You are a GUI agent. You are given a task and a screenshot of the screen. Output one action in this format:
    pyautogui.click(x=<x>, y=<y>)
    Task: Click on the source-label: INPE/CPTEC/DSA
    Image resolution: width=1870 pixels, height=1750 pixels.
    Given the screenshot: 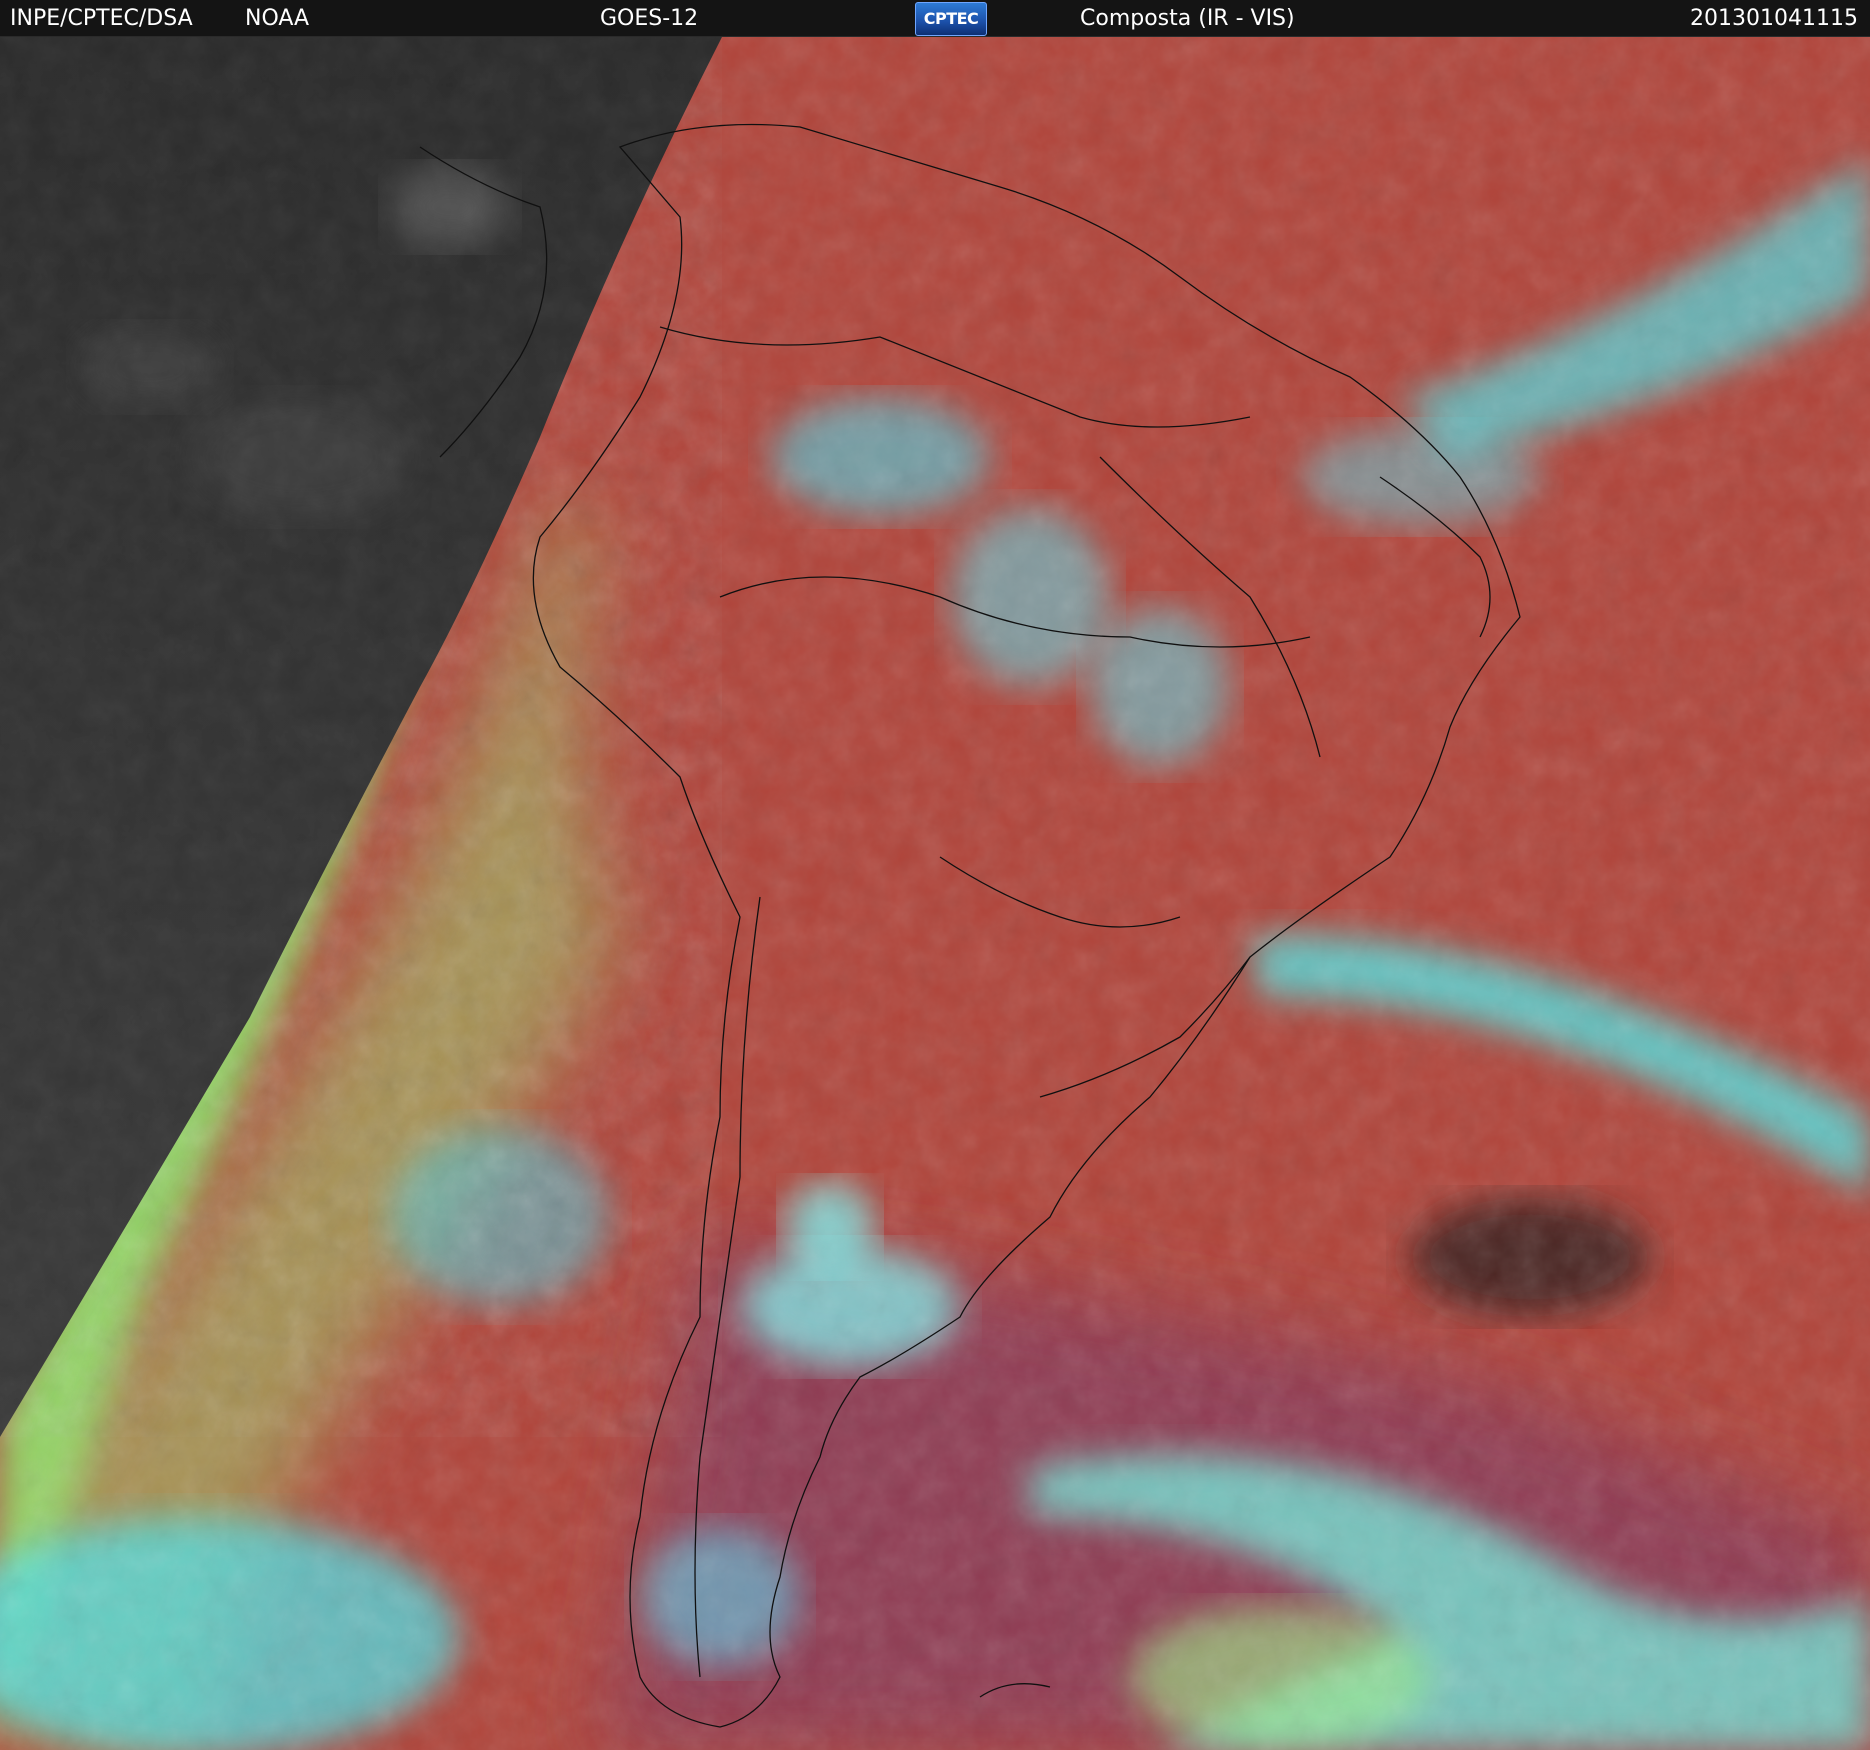 What is the action you would take?
    pyautogui.click(x=101, y=18)
    